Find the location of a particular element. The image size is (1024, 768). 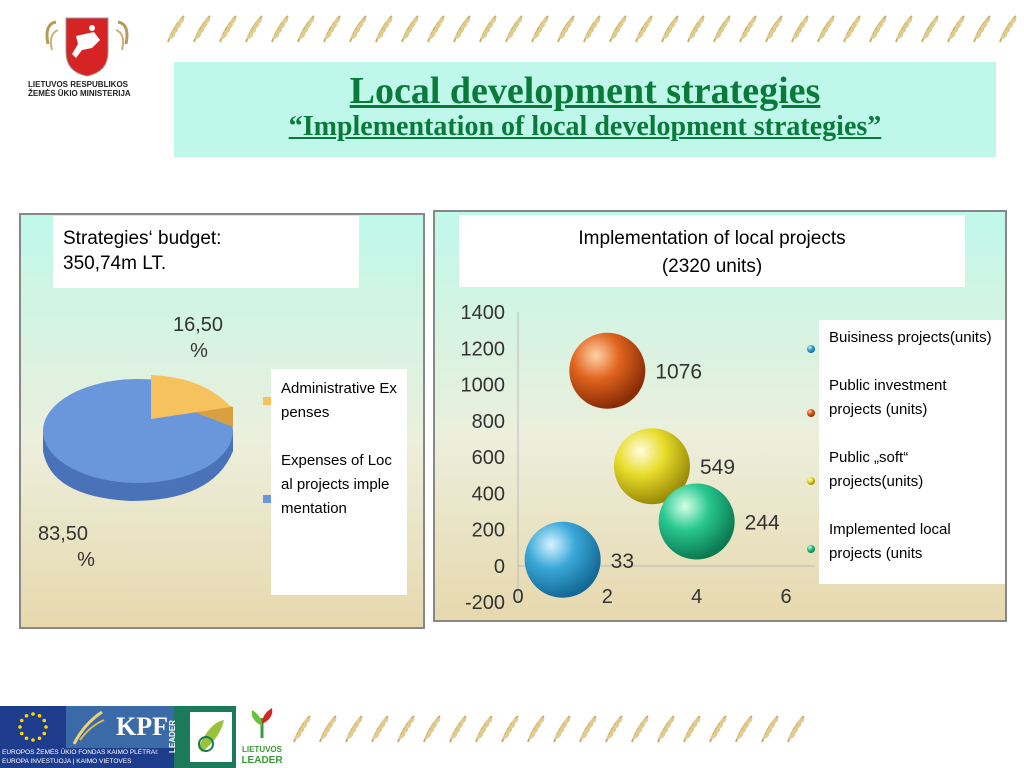

wheat-decoration-top is located at coordinates (592, 29).